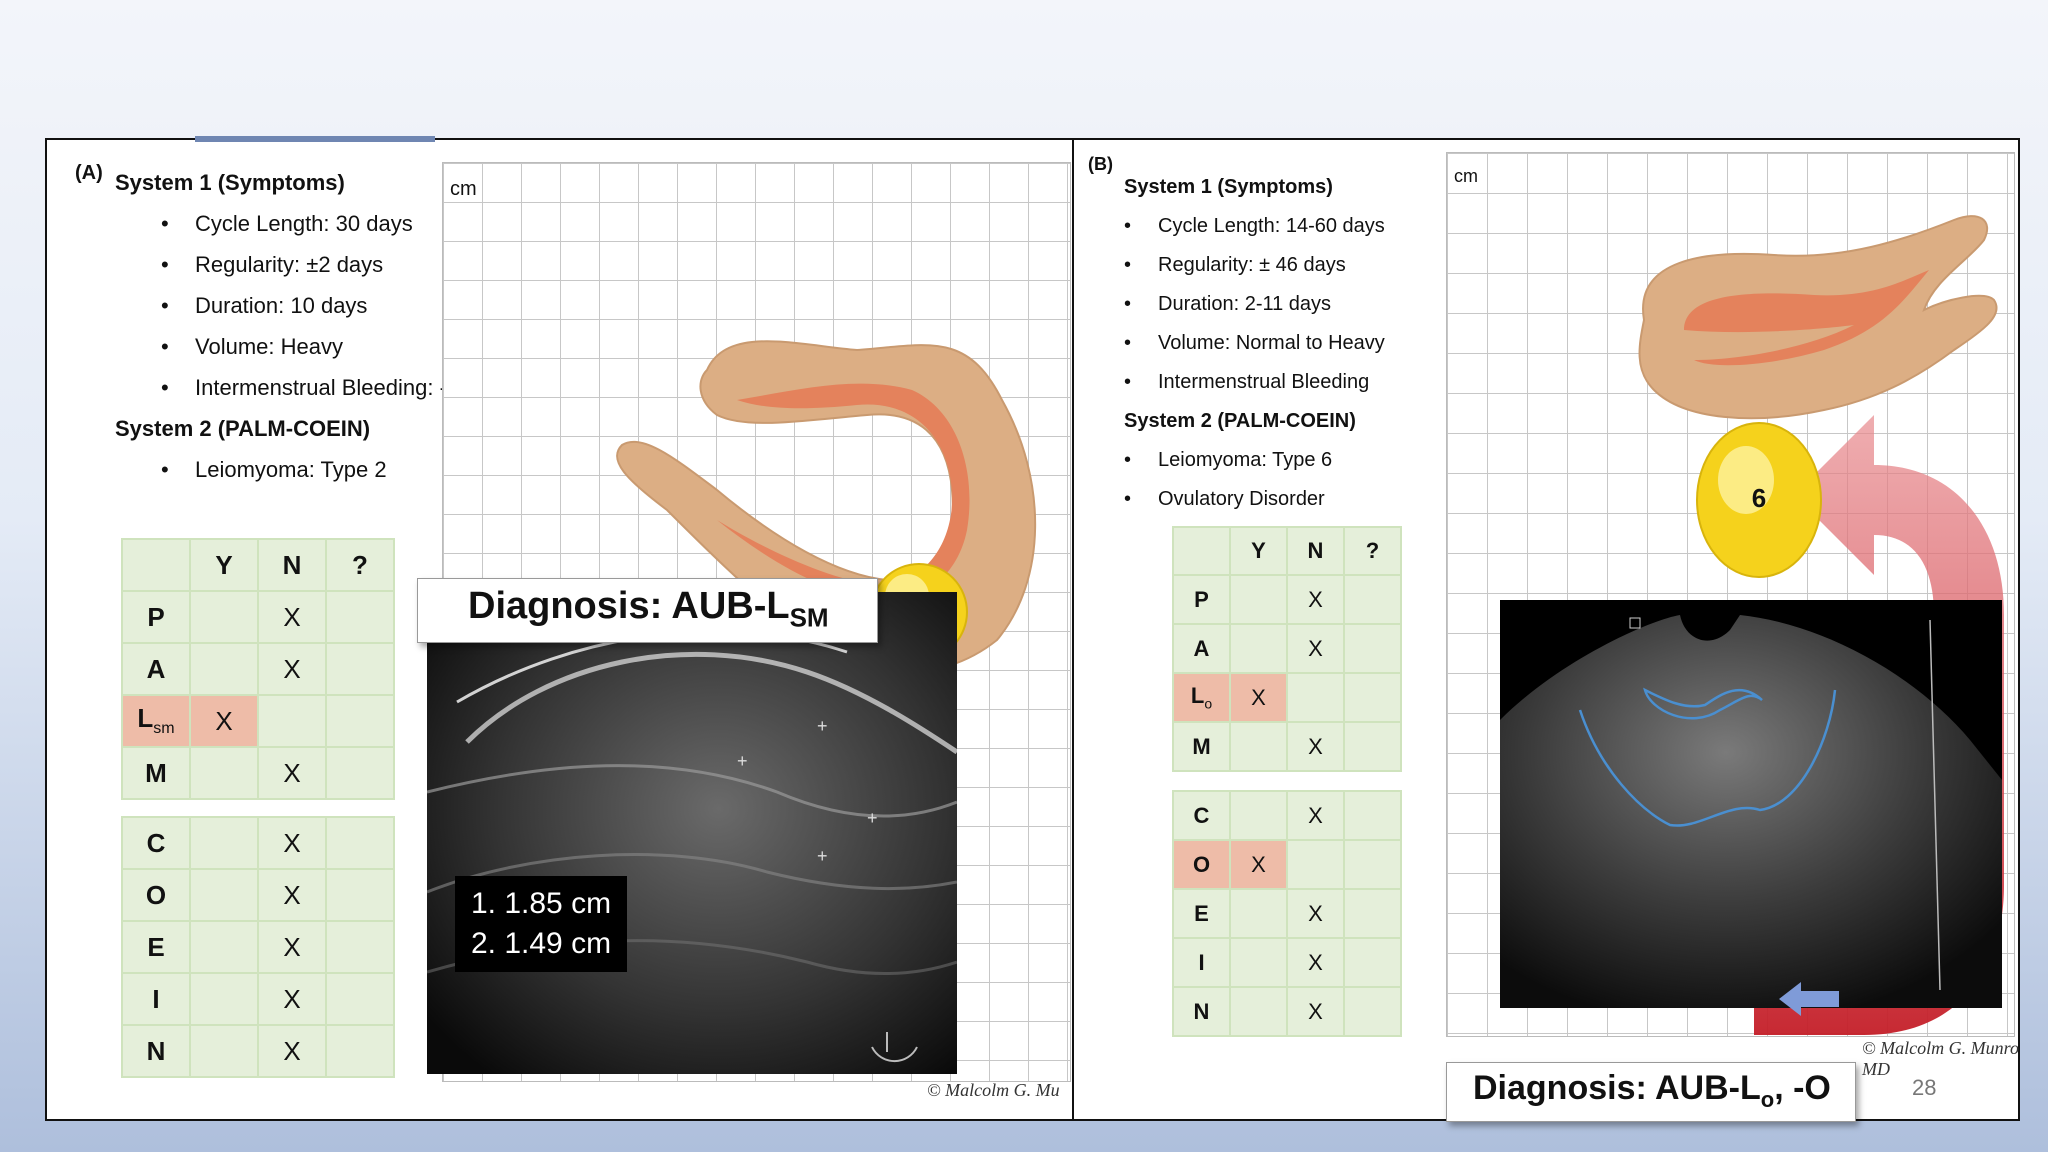  What do you see at coordinates (1940, 1058) in the screenshot?
I see `panel-b-copyright: © Malcolm G. Munro MD` at bounding box center [1940, 1058].